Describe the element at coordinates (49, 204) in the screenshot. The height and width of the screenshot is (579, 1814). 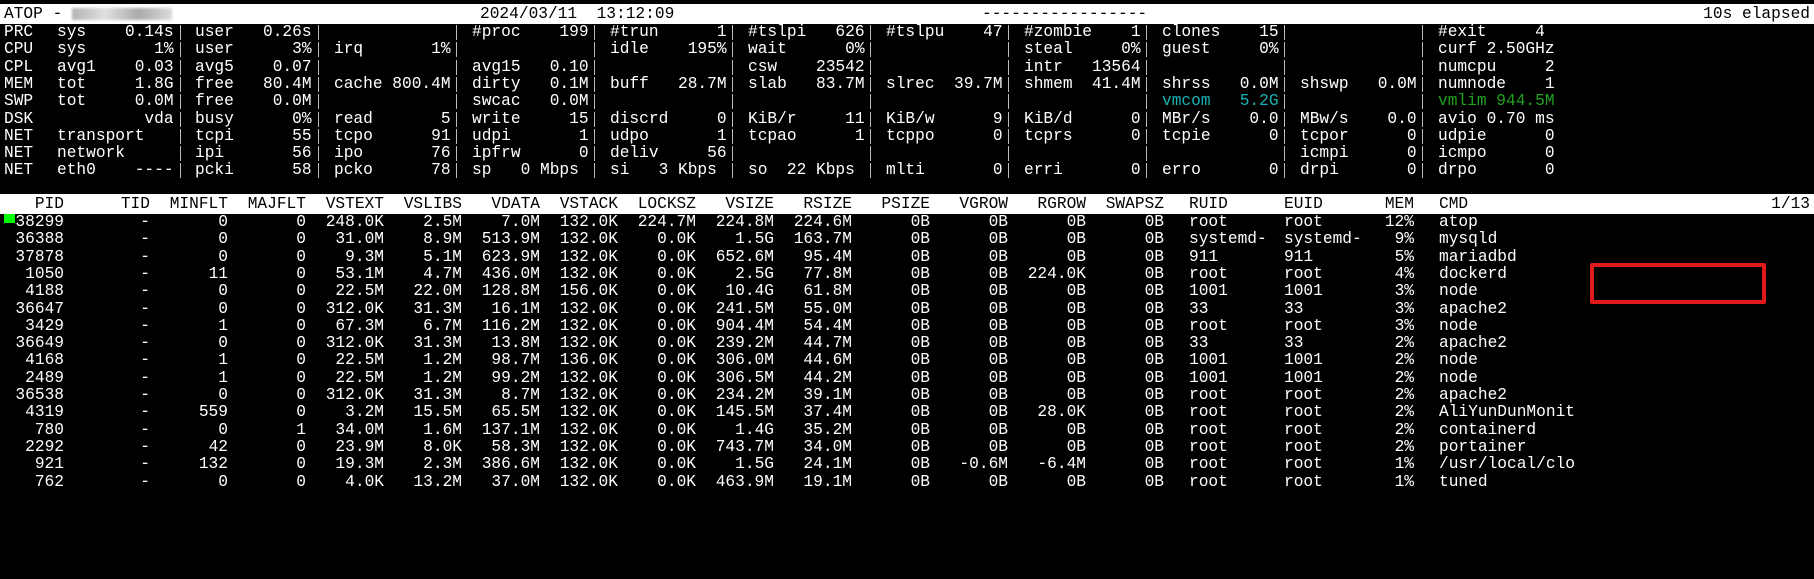
I see `column-header-pid: PID` at that location.